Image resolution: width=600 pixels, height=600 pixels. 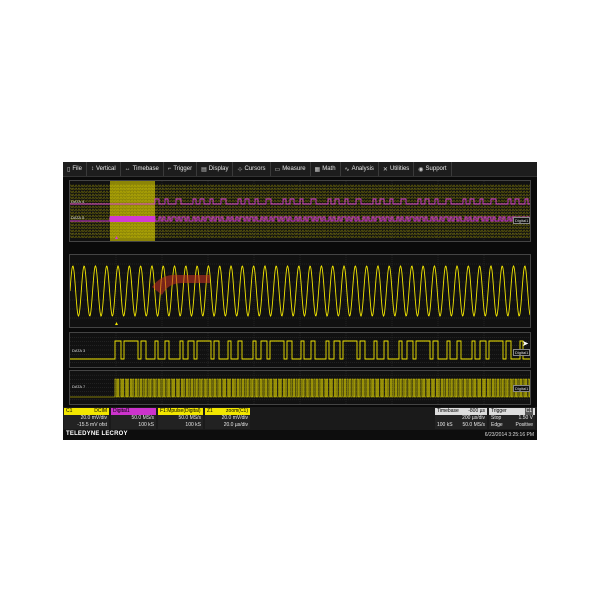 I want to click on menu-analysis: ∿ Analysis, so click(x=360, y=169).